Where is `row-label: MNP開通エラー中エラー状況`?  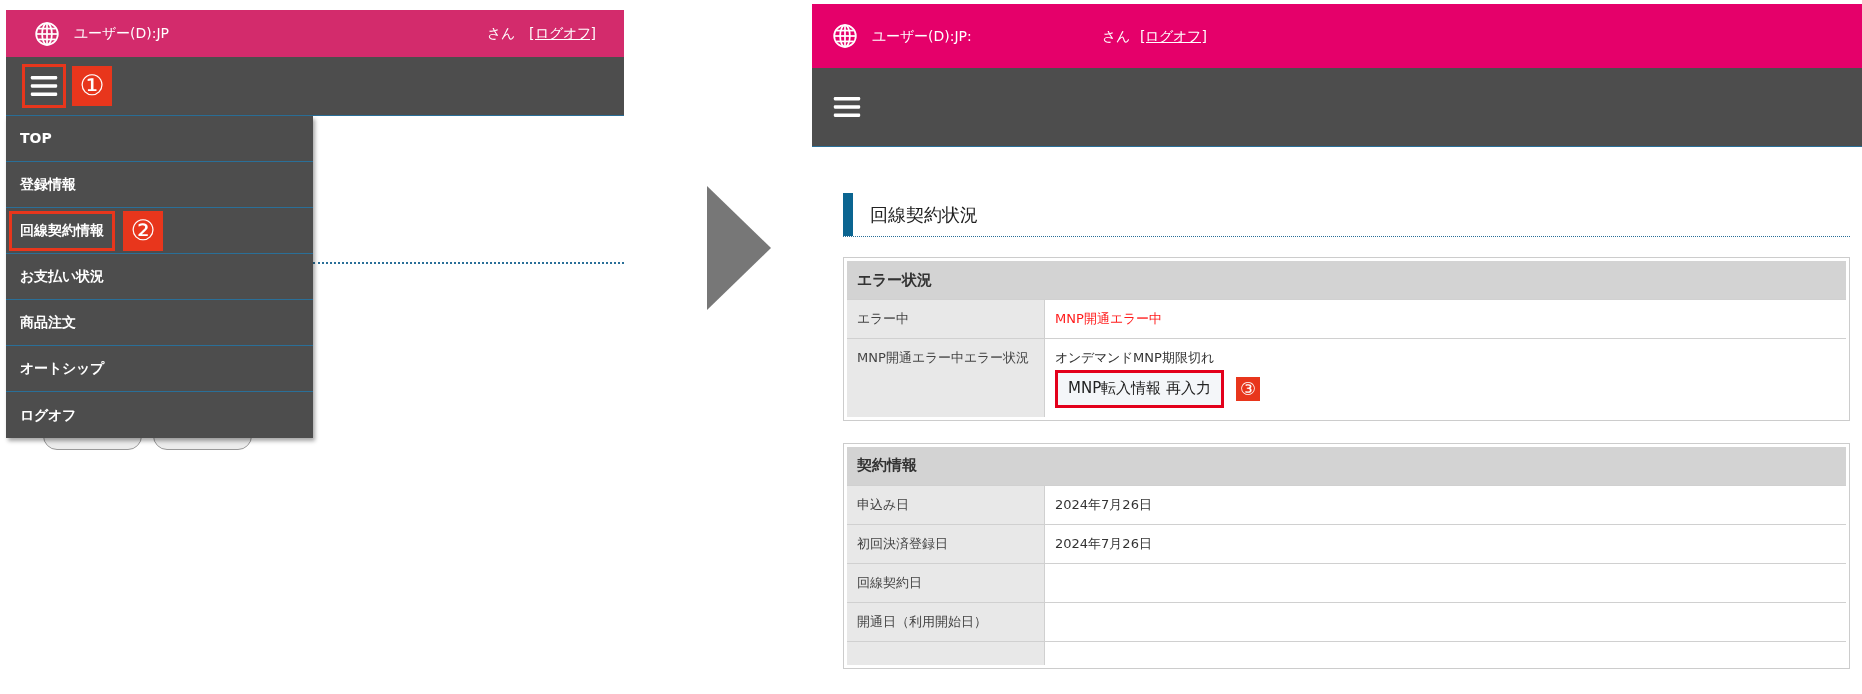 row-label: MNP開通エラー中エラー状況 is located at coordinates (943, 357).